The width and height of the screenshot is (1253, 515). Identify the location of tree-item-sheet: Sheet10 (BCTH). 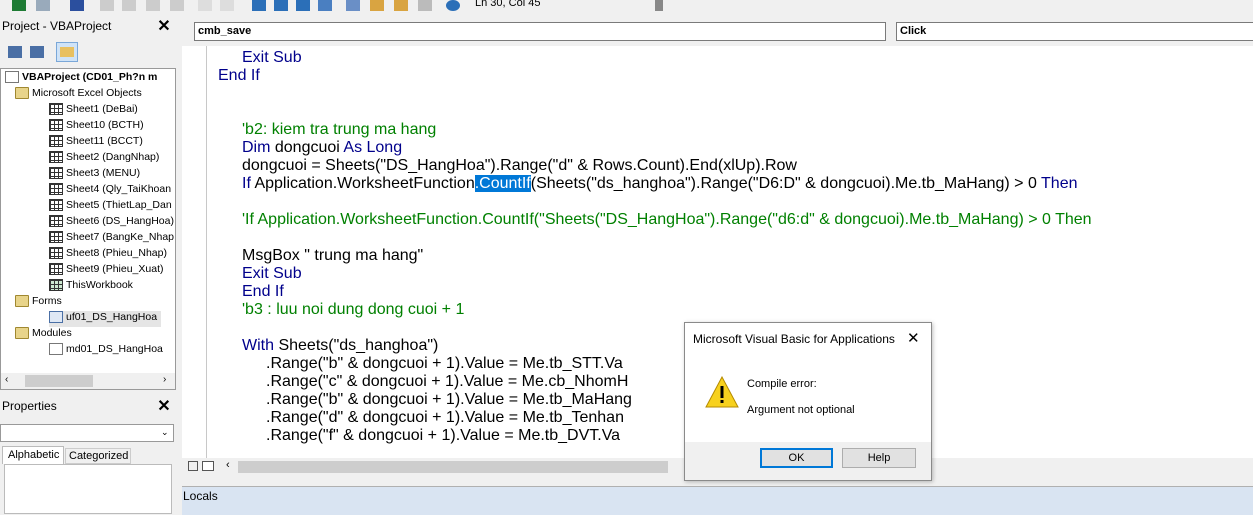
(96, 127).